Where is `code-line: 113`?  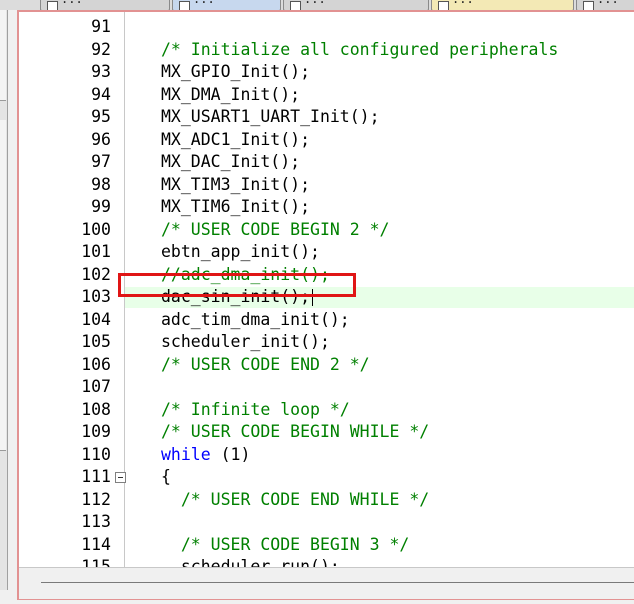
code-line: 113 is located at coordinates (326, 522).